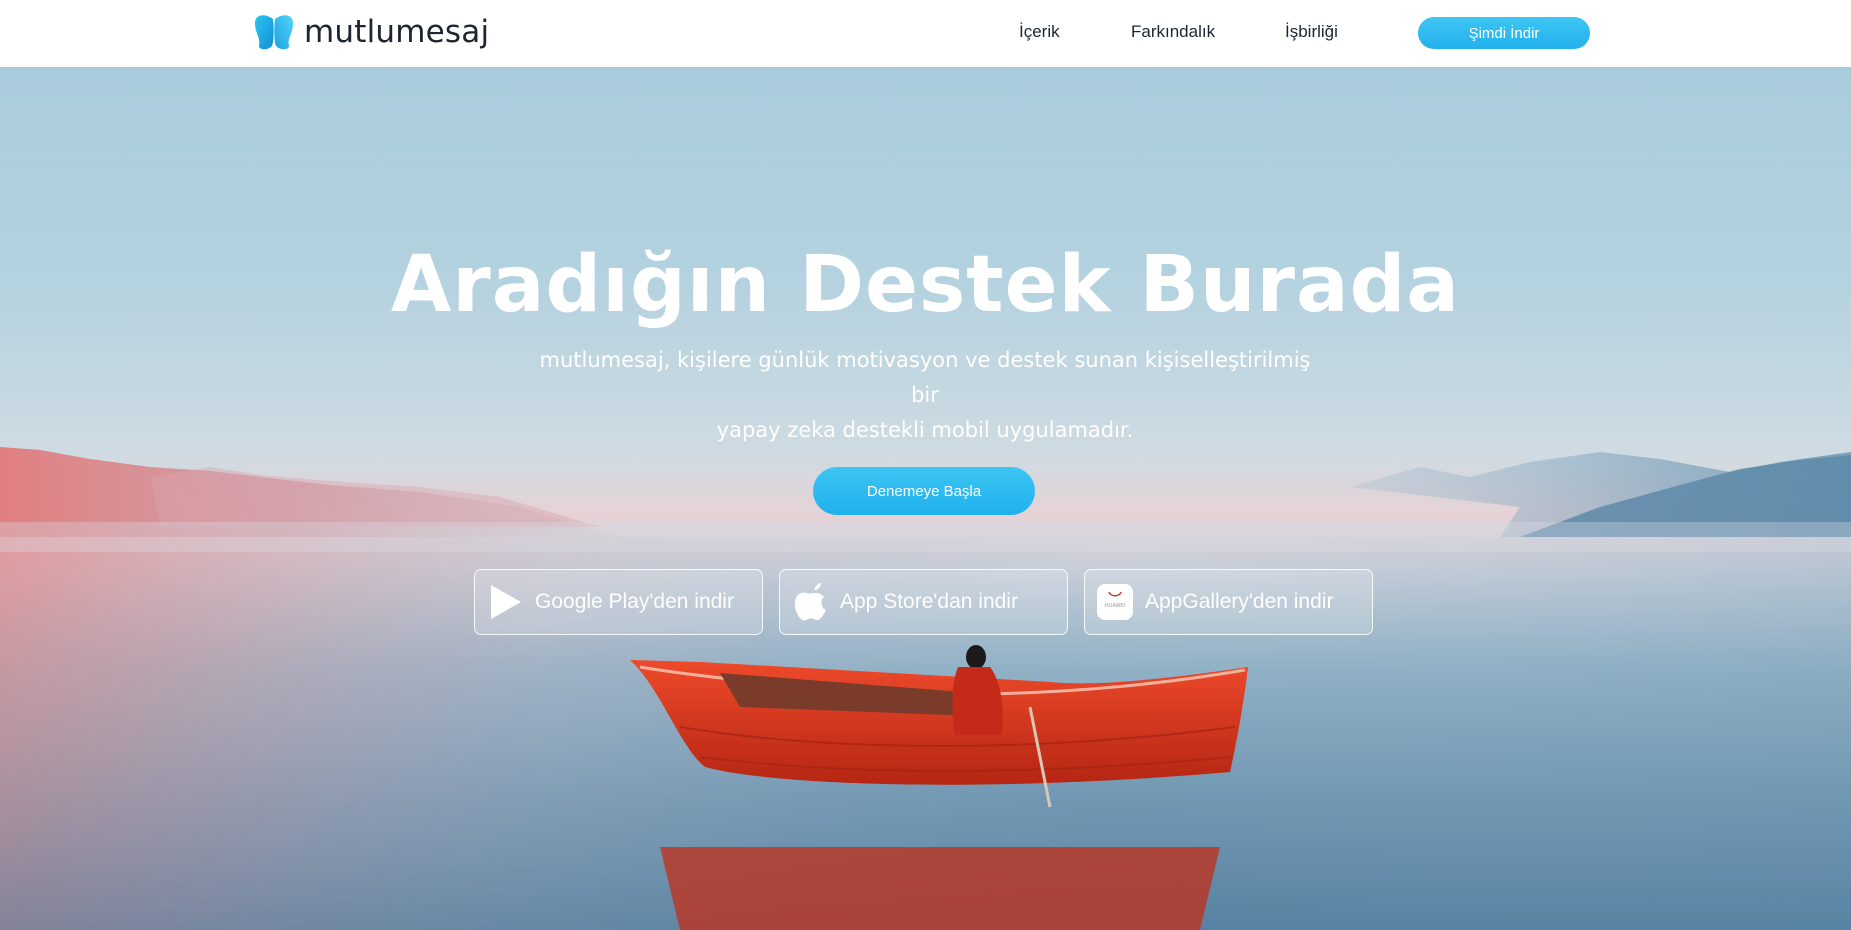  I want to click on nav-item-farkindalik: Farkındalık, so click(1173, 32).